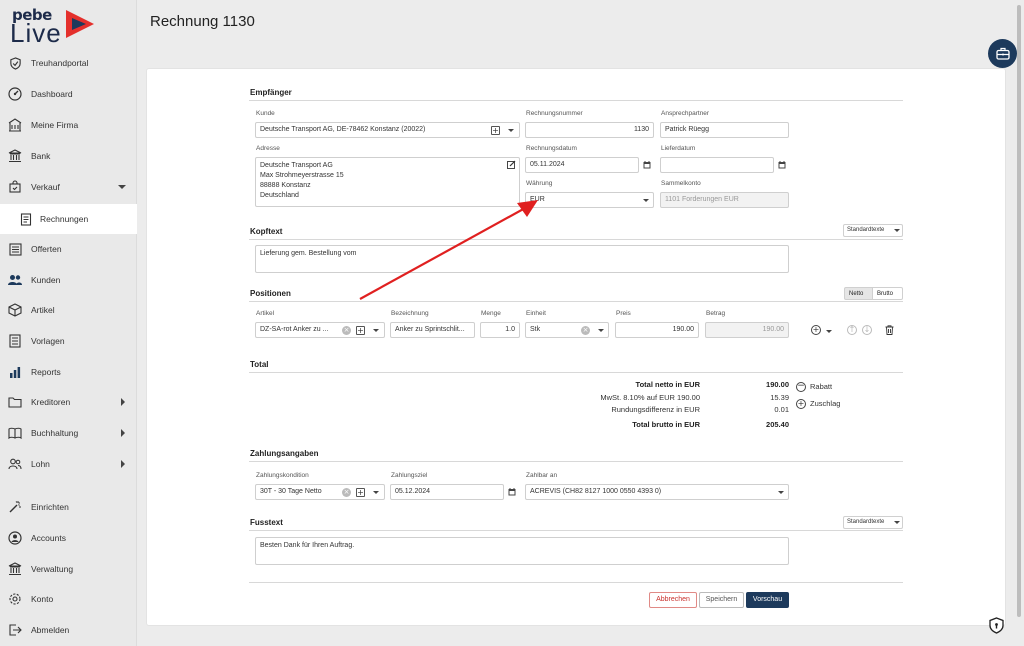 Image resolution: width=1024 pixels, height=646 pixels. What do you see at coordinates (360, 492) in the screenshot?
I see `add-kondition-icon: +` at bounding box center [360, 492].